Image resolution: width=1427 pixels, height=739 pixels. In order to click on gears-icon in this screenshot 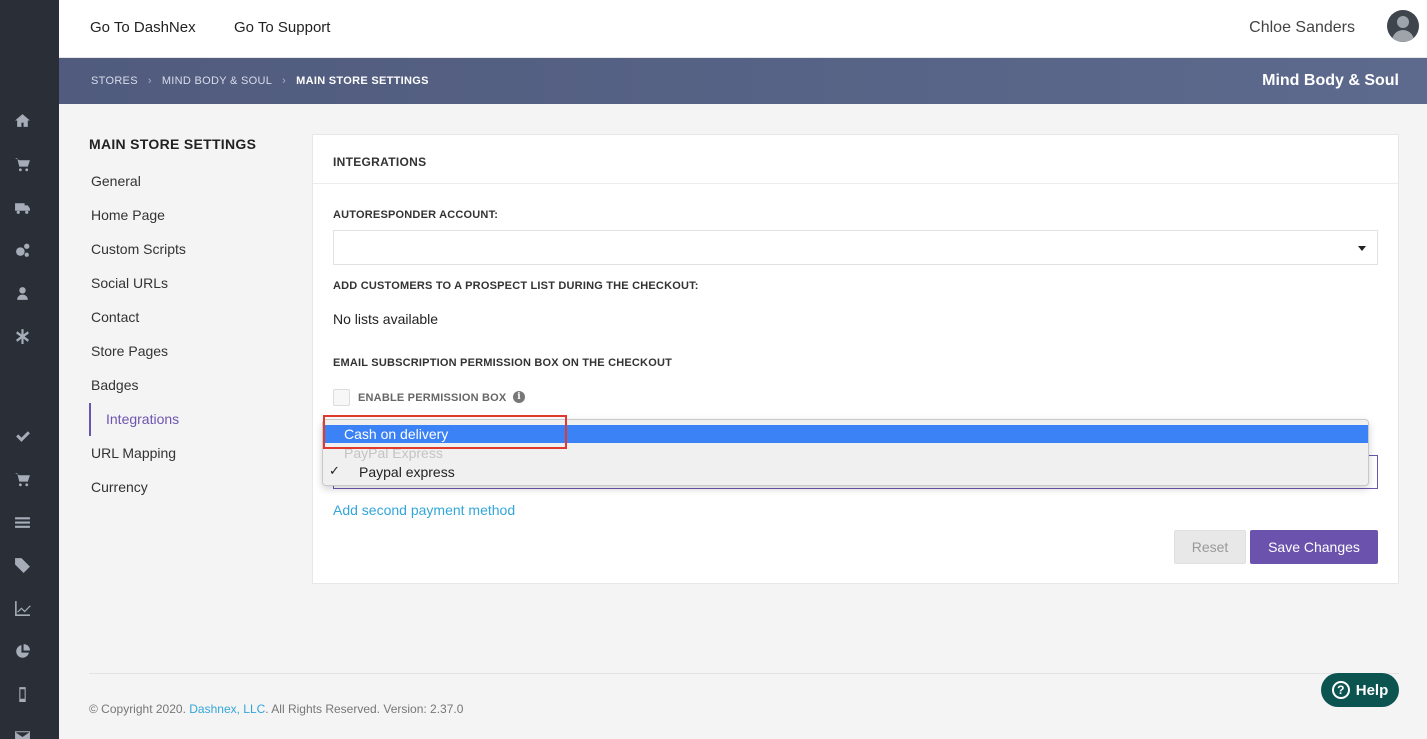, I will do `click(22, 250)`.